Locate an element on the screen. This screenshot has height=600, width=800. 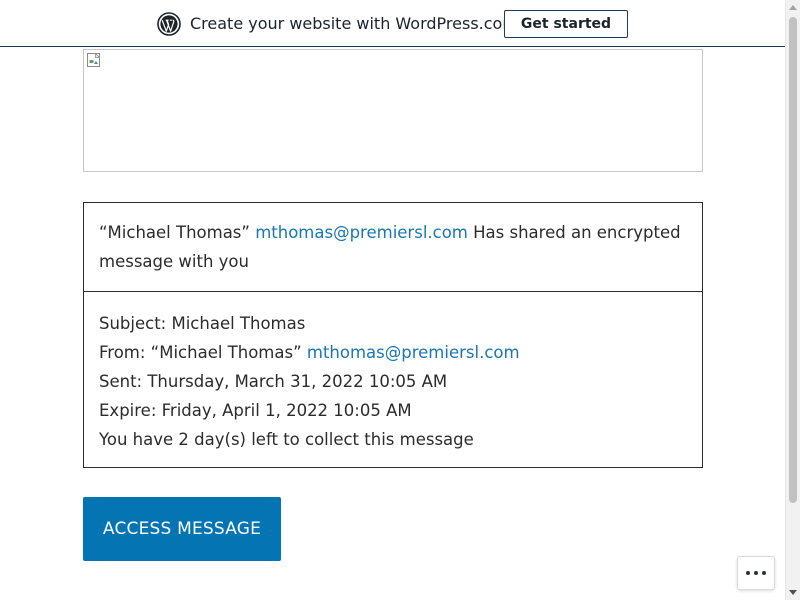
sender-name: “Michael Thomas” is located at coordinates (174, 232).